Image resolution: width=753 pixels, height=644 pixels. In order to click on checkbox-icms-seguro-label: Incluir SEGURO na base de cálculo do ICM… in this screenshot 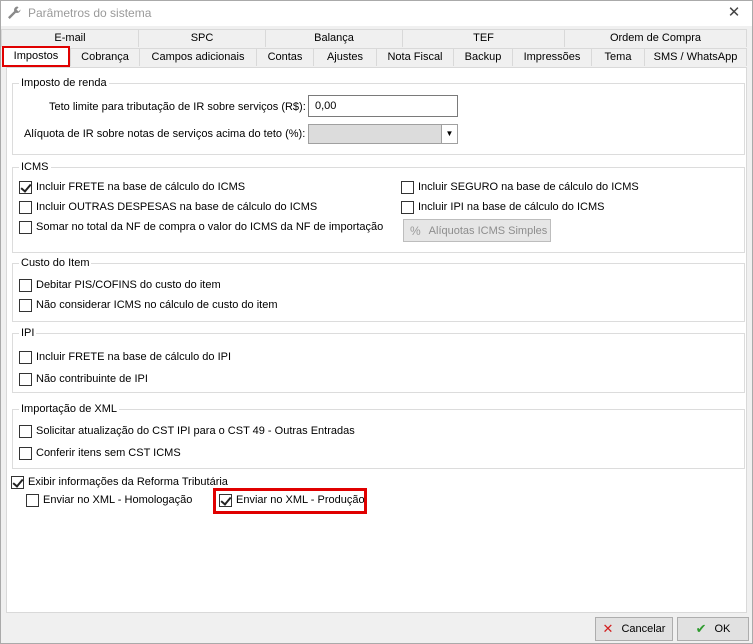, I will do `click(528, 187)`.